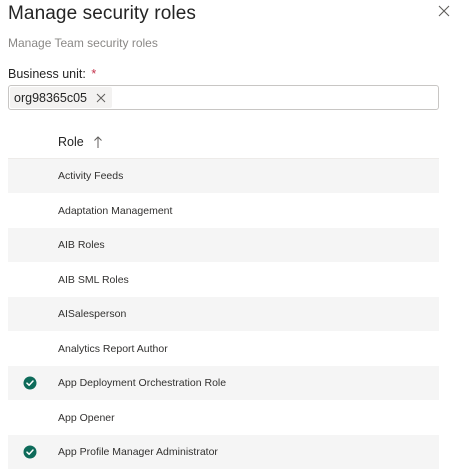 The height and width of the screenshot is (472, 452). Describe the element at coordinates (113, 348) in the screenshot. I see `role-name: Analytics Report Author` at that location.